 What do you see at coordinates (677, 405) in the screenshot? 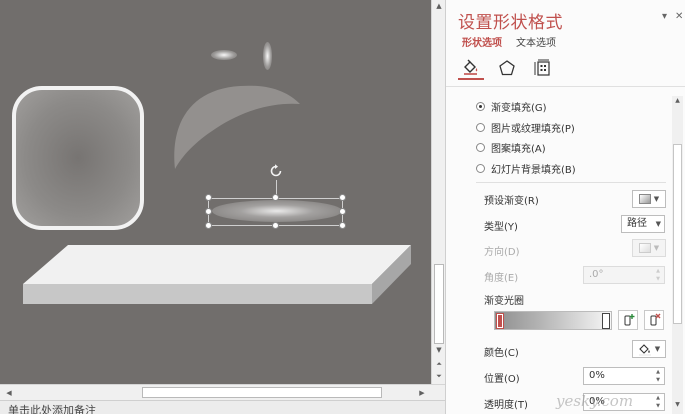
I see `pane-scroll-down-icon: ▼` at bounding box center [677, 405].